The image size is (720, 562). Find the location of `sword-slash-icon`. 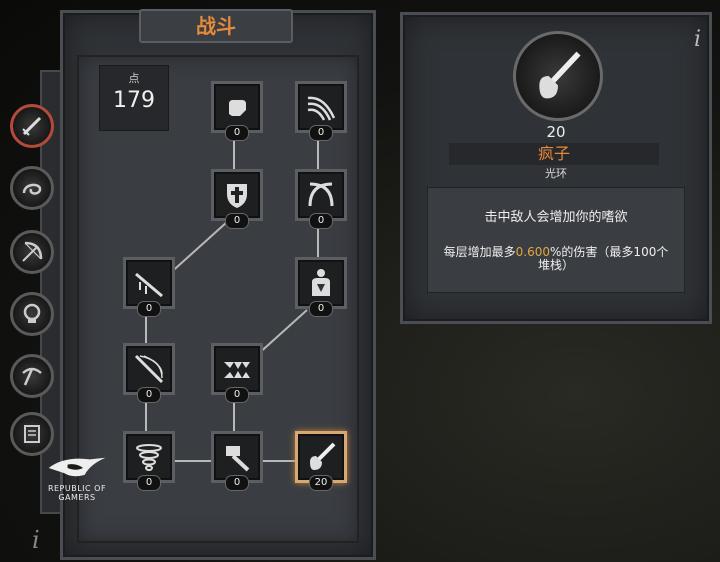

sword-slash-icon is located at coordinates (149, 369).